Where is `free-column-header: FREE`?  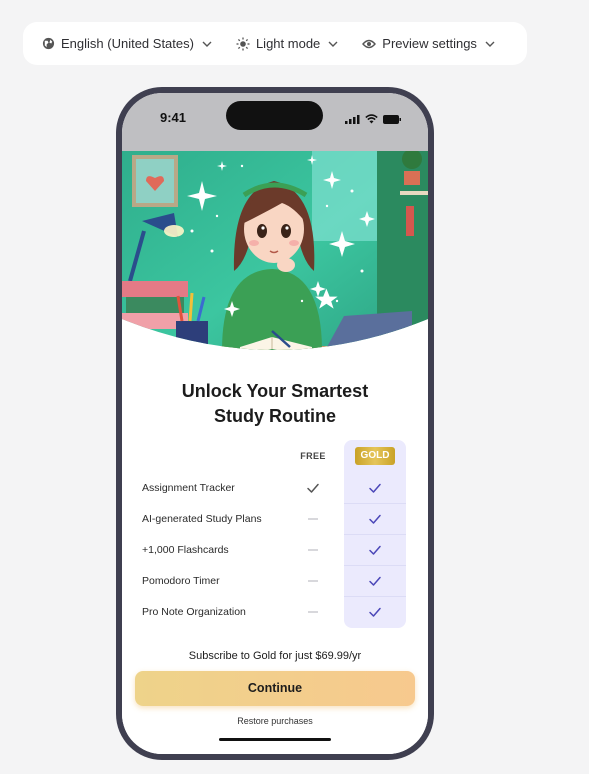
free-column-header: FREE is located at coordinates (313, 456).